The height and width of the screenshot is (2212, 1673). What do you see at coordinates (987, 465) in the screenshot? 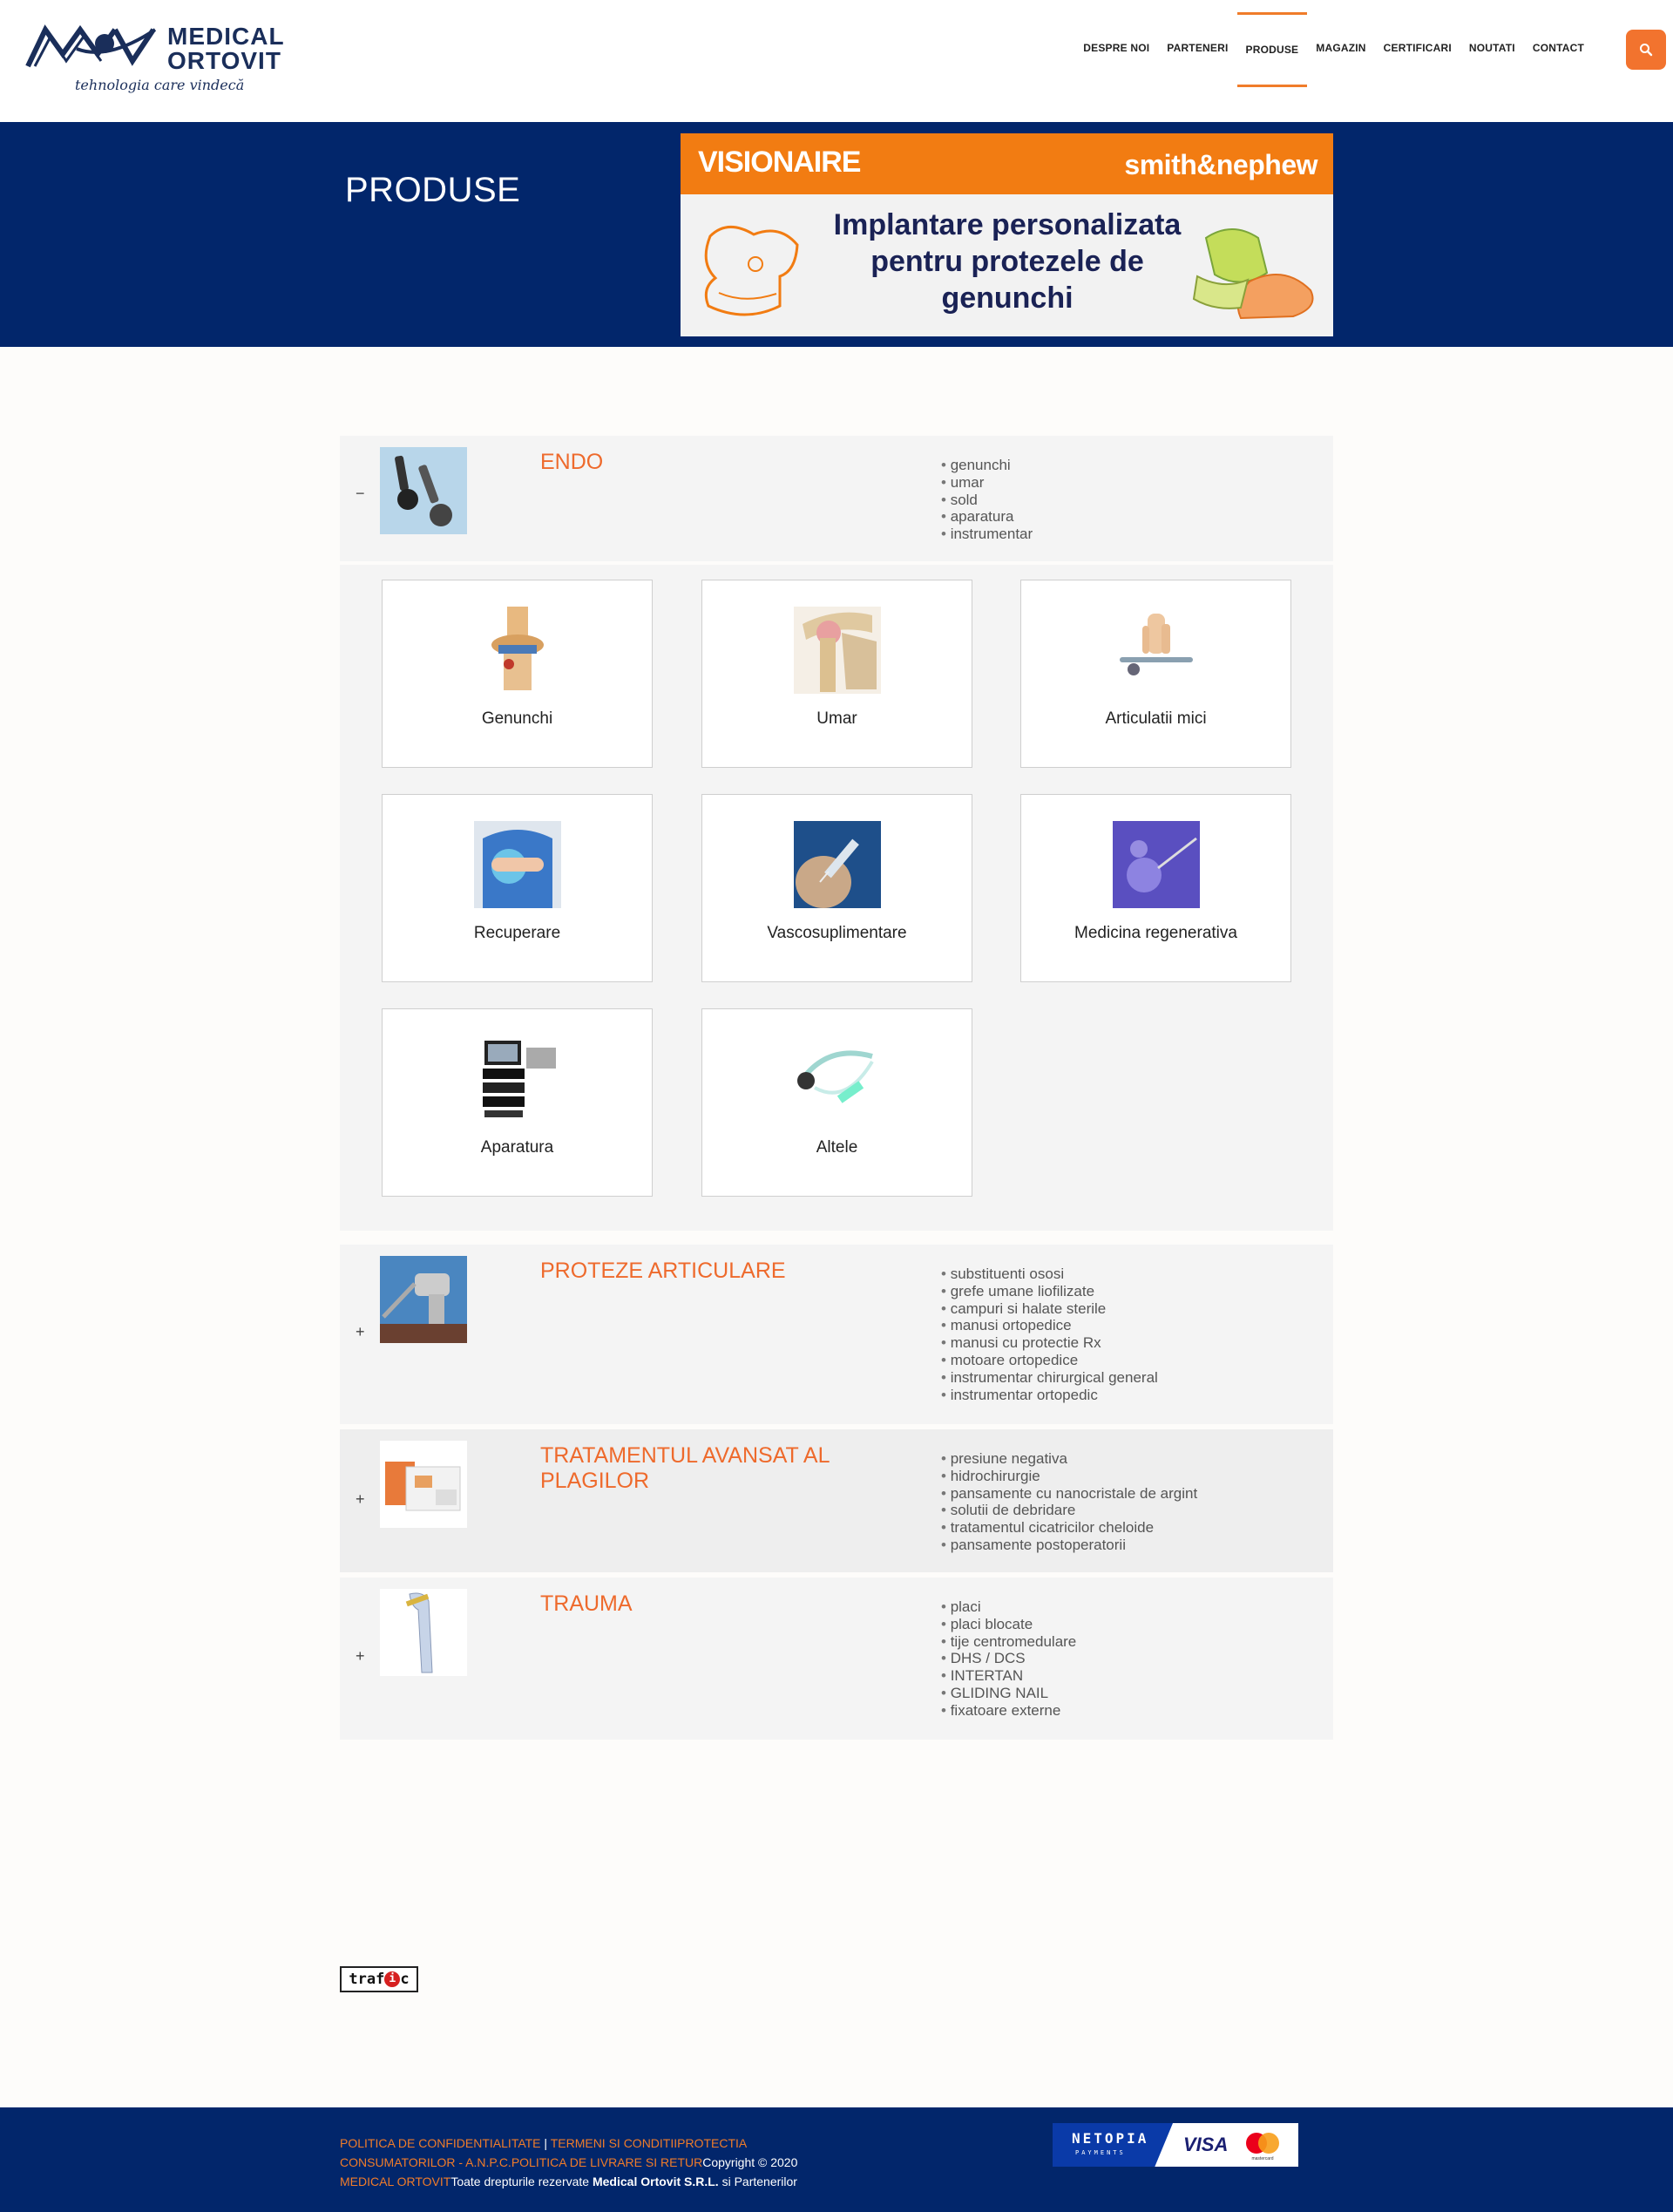
I see `list-item: genunchi` at bounding box center [987, 465].